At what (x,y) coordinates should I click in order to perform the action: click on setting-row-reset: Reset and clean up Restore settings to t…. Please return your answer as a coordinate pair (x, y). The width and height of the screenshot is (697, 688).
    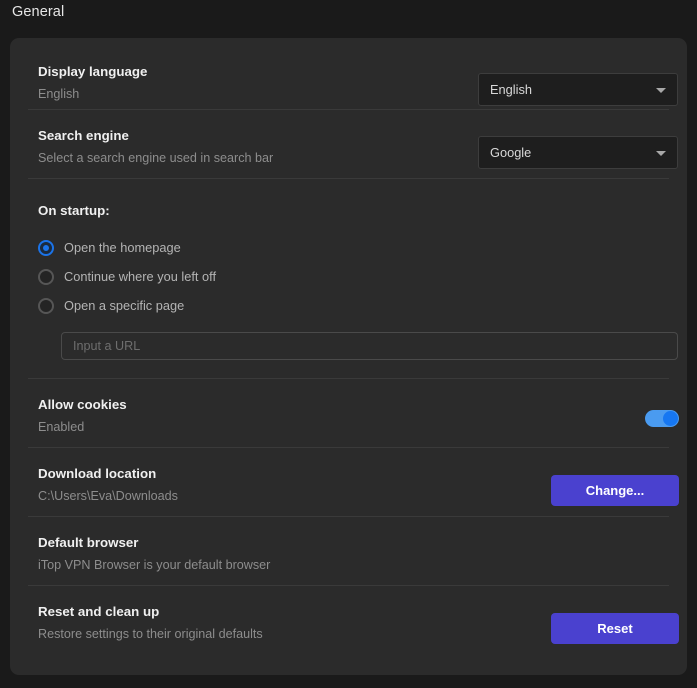
    Looking at the image, I should click on (353, 620).